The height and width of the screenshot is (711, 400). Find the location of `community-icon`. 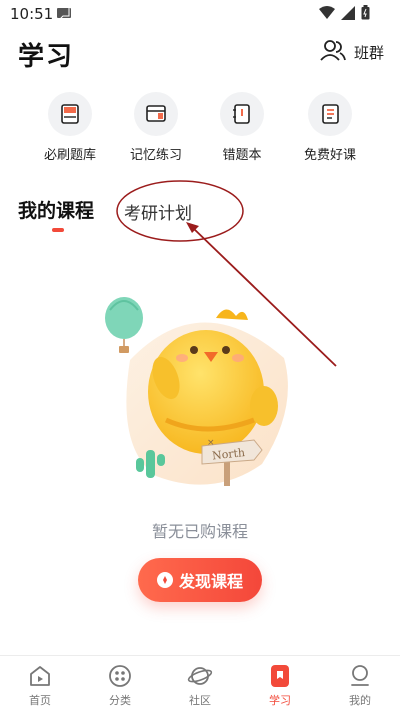

community-icon is located at coordinates (200, 676).